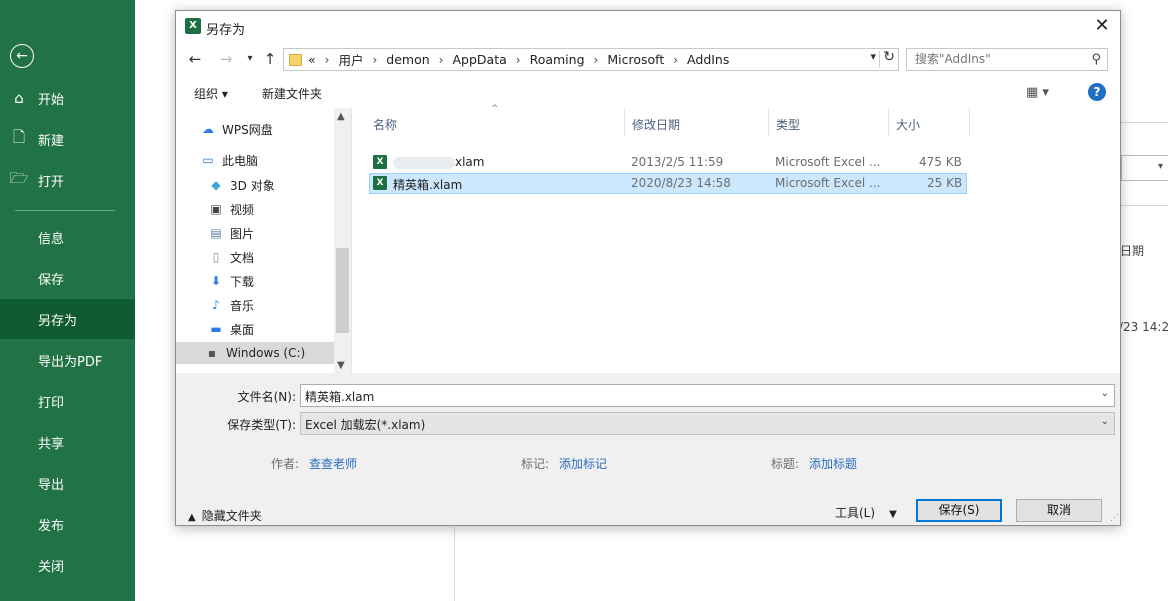 The height and width of the screenshot is (601, 1168). What do you see at coordinates (479, 59) in the screenshot?
I see `breadcrumb-item: AppData` at bounding box center [479, 59].